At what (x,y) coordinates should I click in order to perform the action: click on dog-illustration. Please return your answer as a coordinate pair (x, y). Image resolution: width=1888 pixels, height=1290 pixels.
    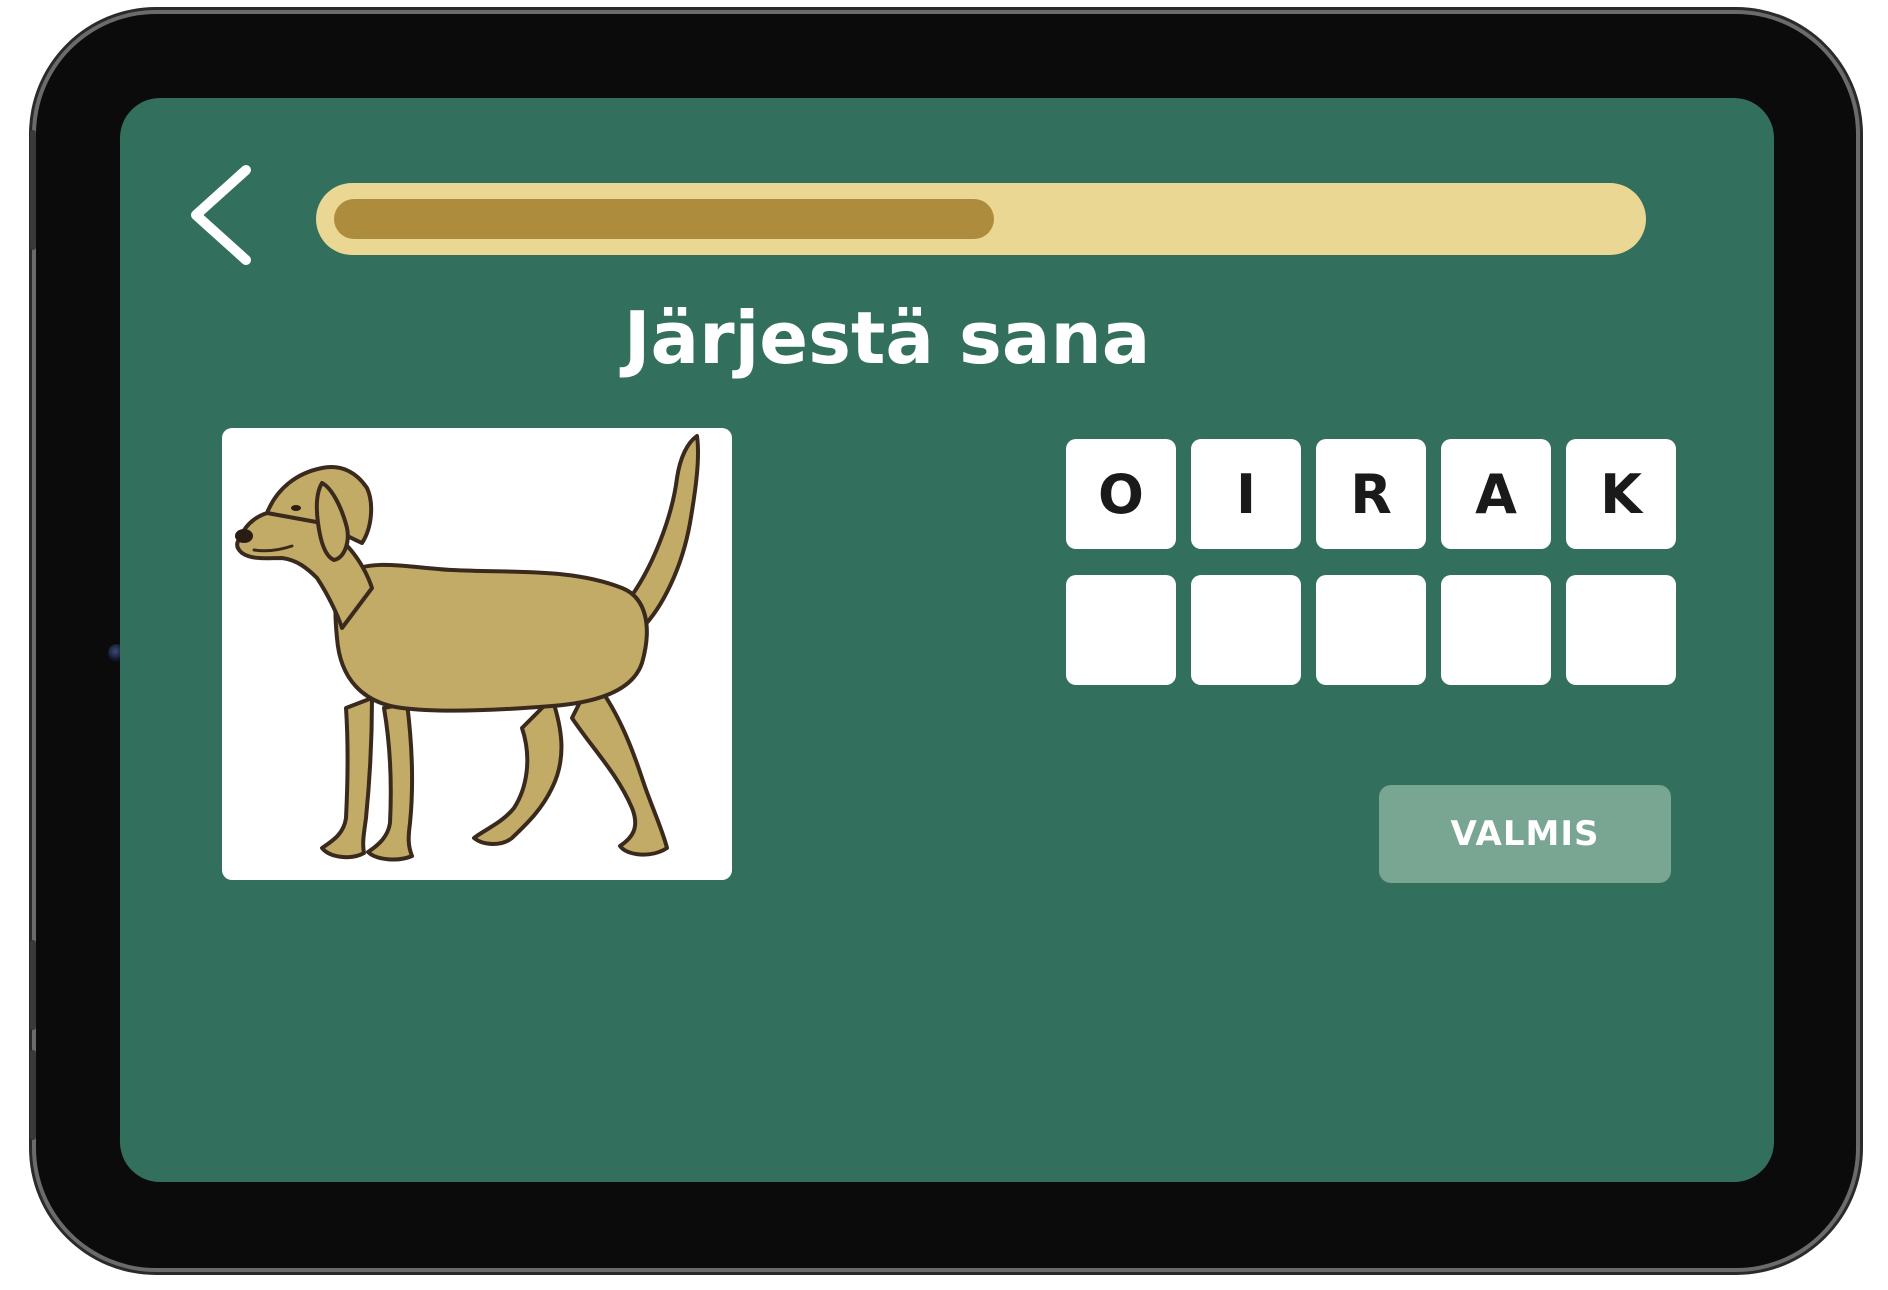
    Looking at the image, I should click on (467, 648).